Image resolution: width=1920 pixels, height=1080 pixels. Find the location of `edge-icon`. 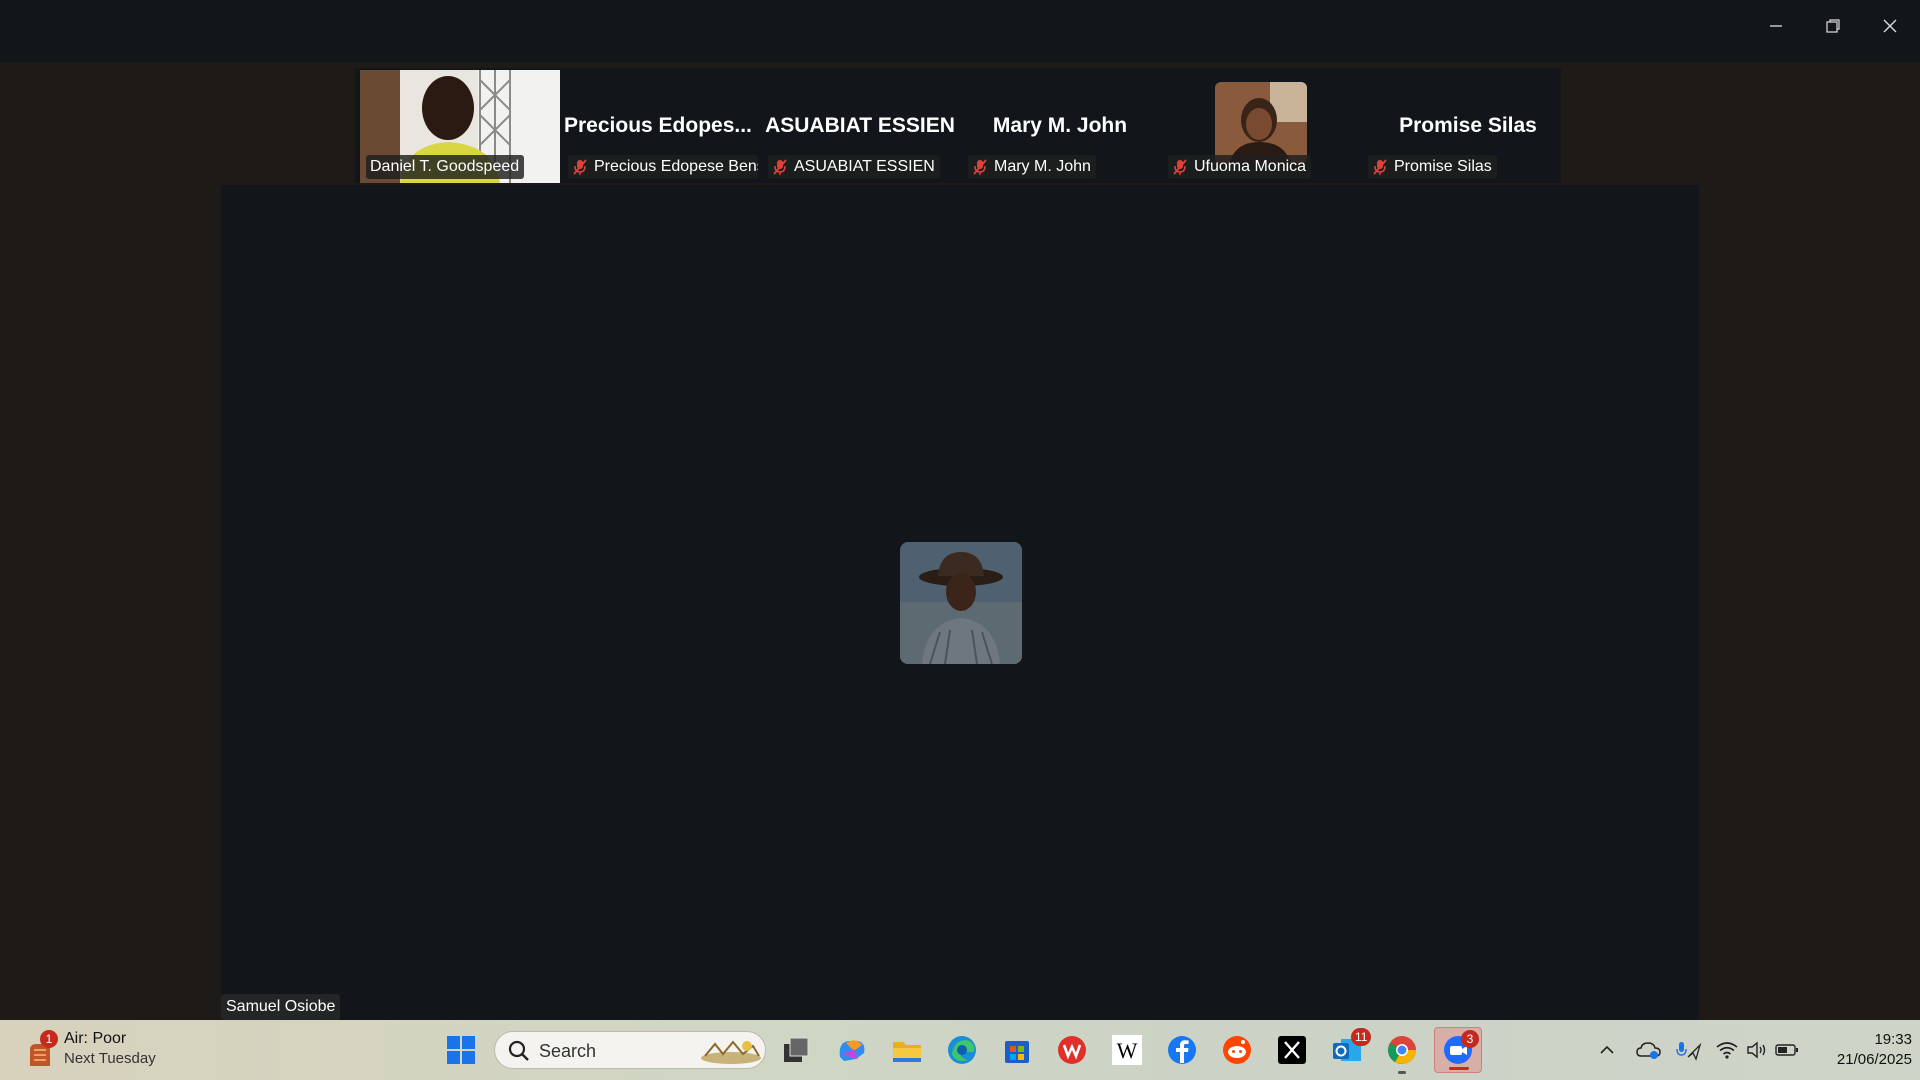

edge-icon is located at coordinates (962, 1050).